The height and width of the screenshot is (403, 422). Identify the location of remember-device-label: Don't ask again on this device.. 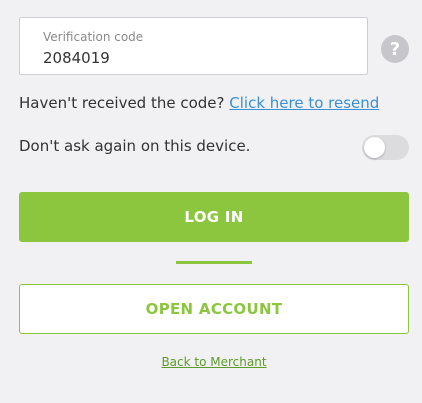
(135, 146).